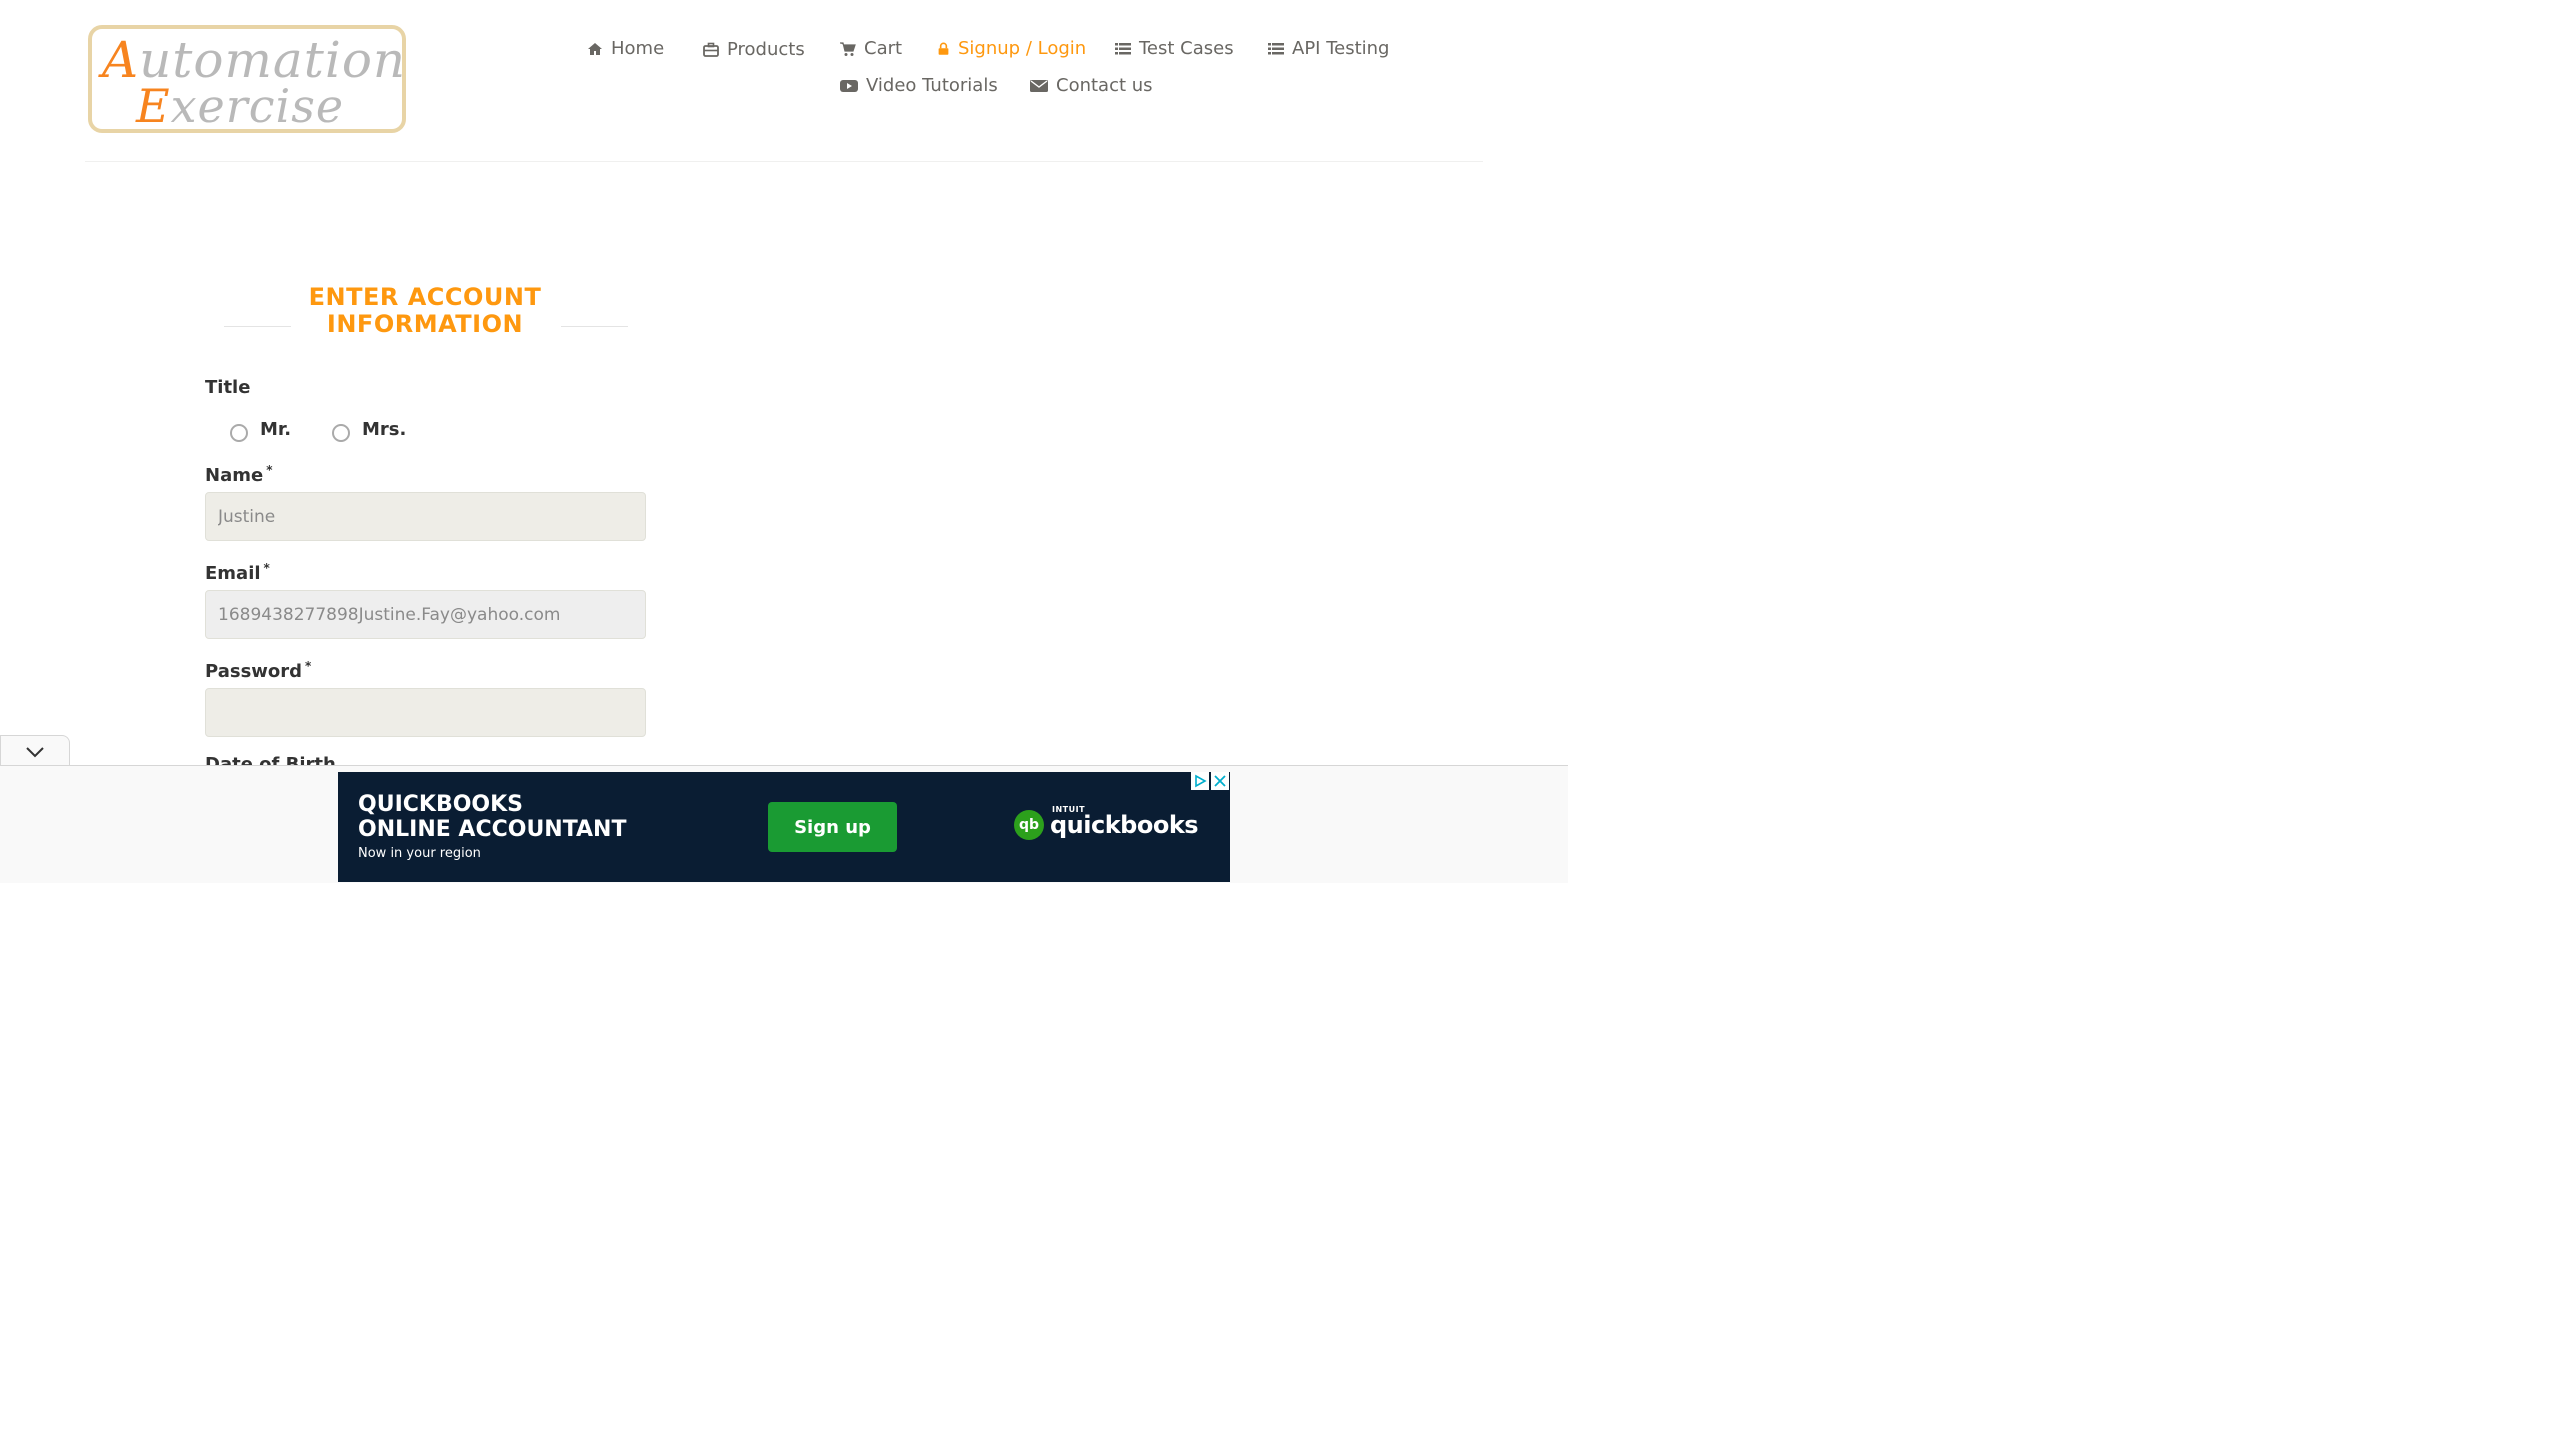  I want to click on password-label: Password *, so click(258, 670).